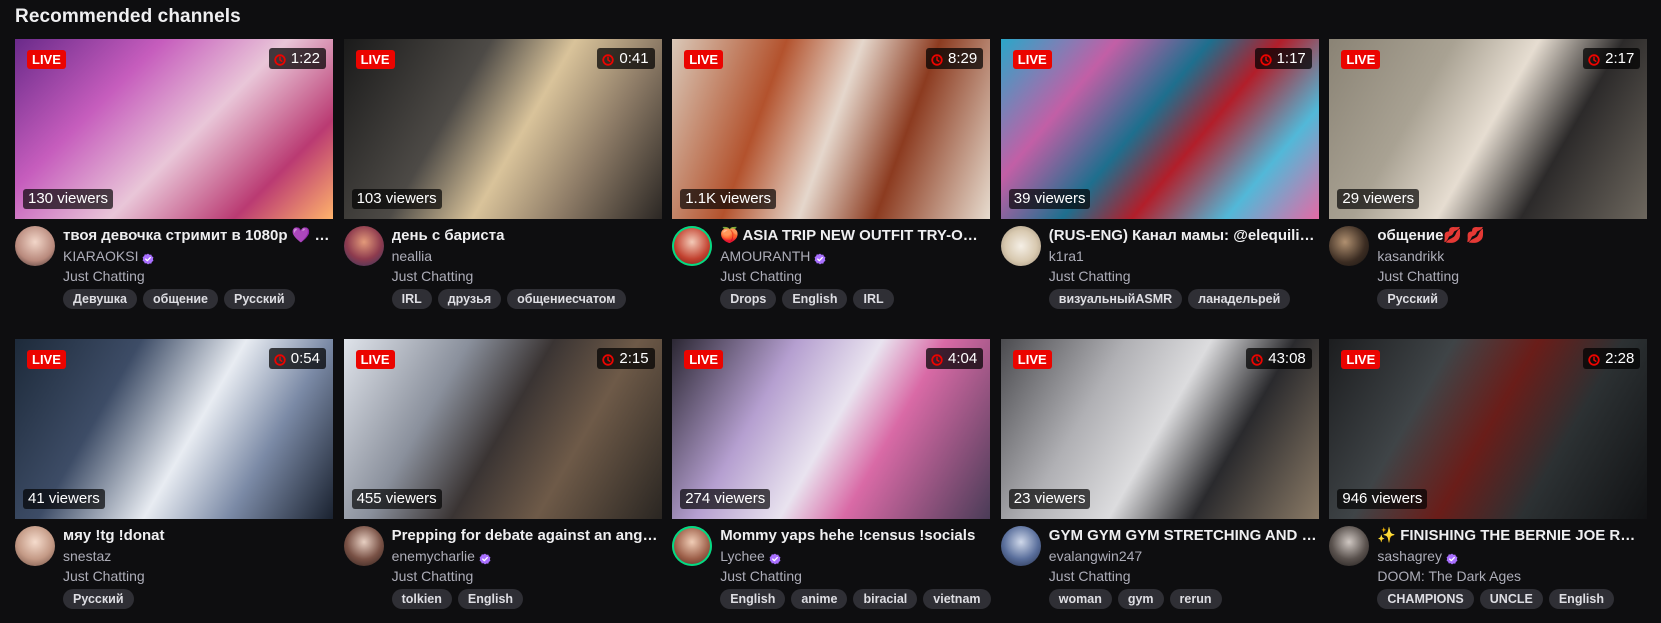 The width and height of the screenshot is (1661, 623). What do you see at coordinates (957, 599) in the screenshot?
I see `tag-pill: vietnam` at bounding box center [957, 599].